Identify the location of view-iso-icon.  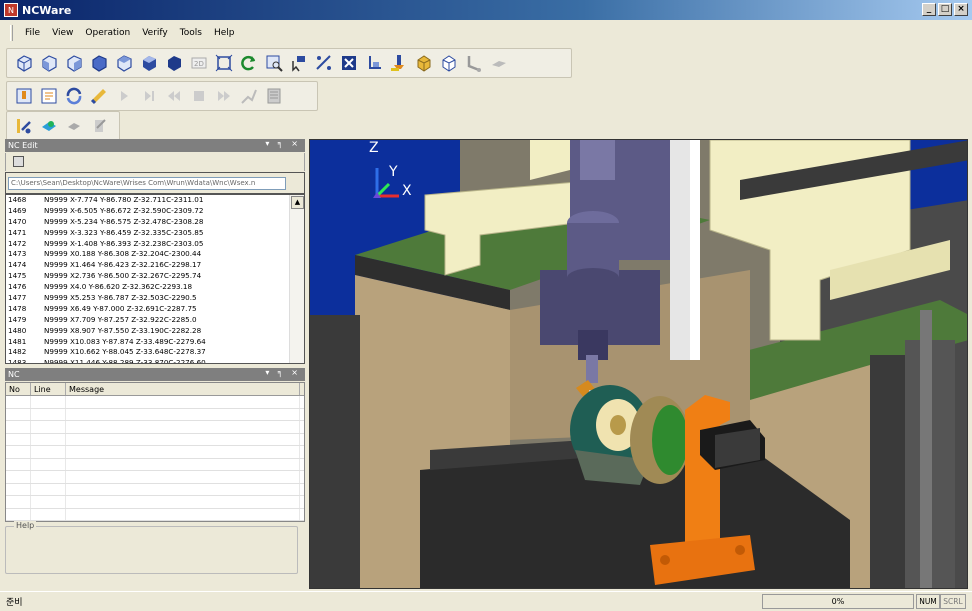
(24, 63).